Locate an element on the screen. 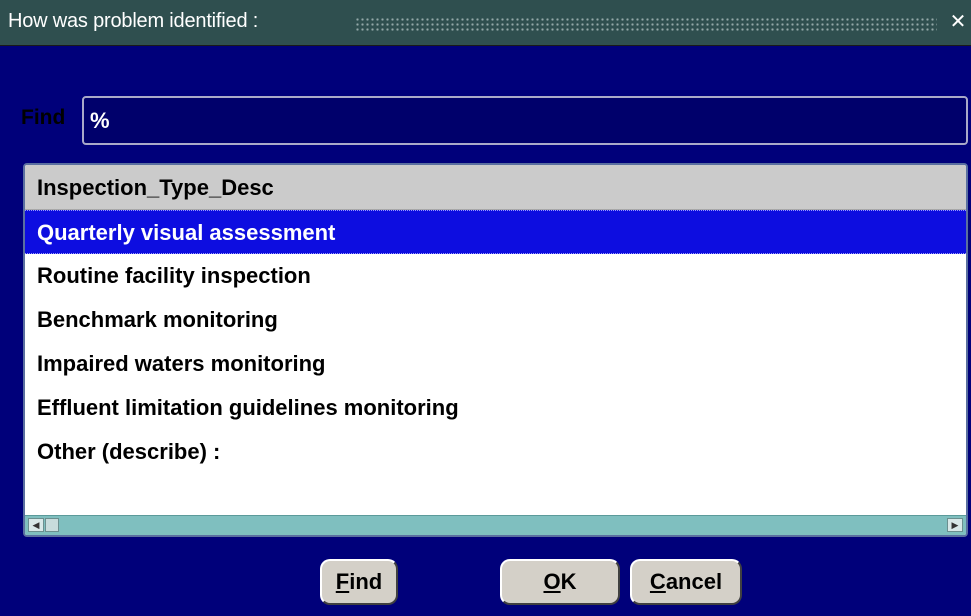 The width and height of the screenshot is (971, 616). ok-button: OK is located at coordinates (560, 582).